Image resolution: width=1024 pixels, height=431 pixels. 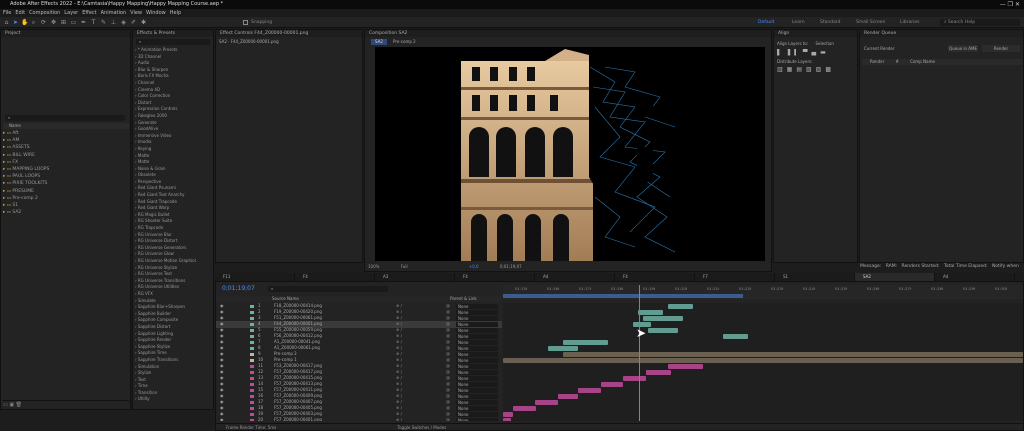 What do you see at coordinates (174, 57) in the screenshot?
I see `effect-category: › 3D Channel` at bounding box center [174, 57].